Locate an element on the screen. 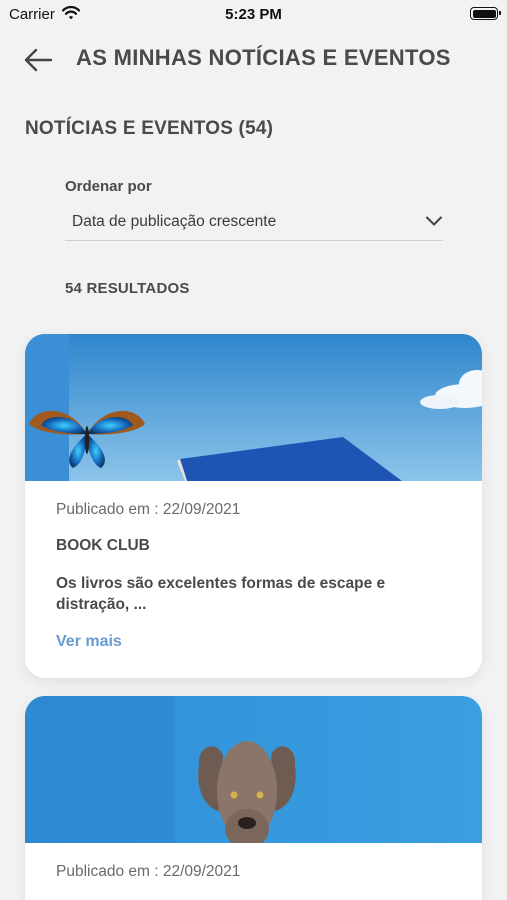  sort-dropdown: Data de publicação crescente is located at coordinates (254, 223).